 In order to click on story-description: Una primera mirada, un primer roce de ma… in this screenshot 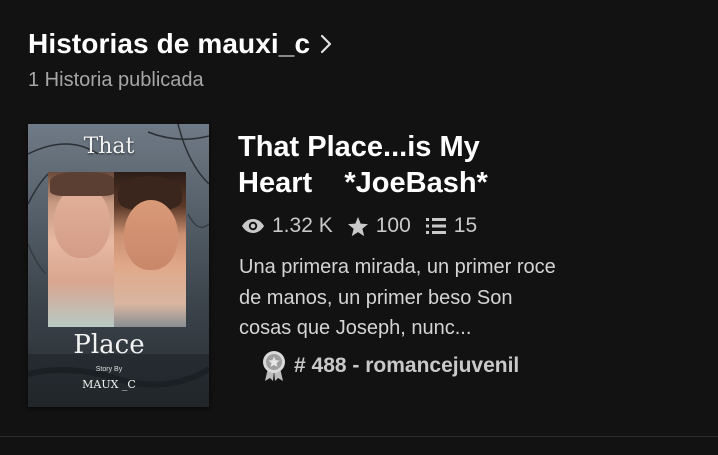, I will do `click(397, 297)`.